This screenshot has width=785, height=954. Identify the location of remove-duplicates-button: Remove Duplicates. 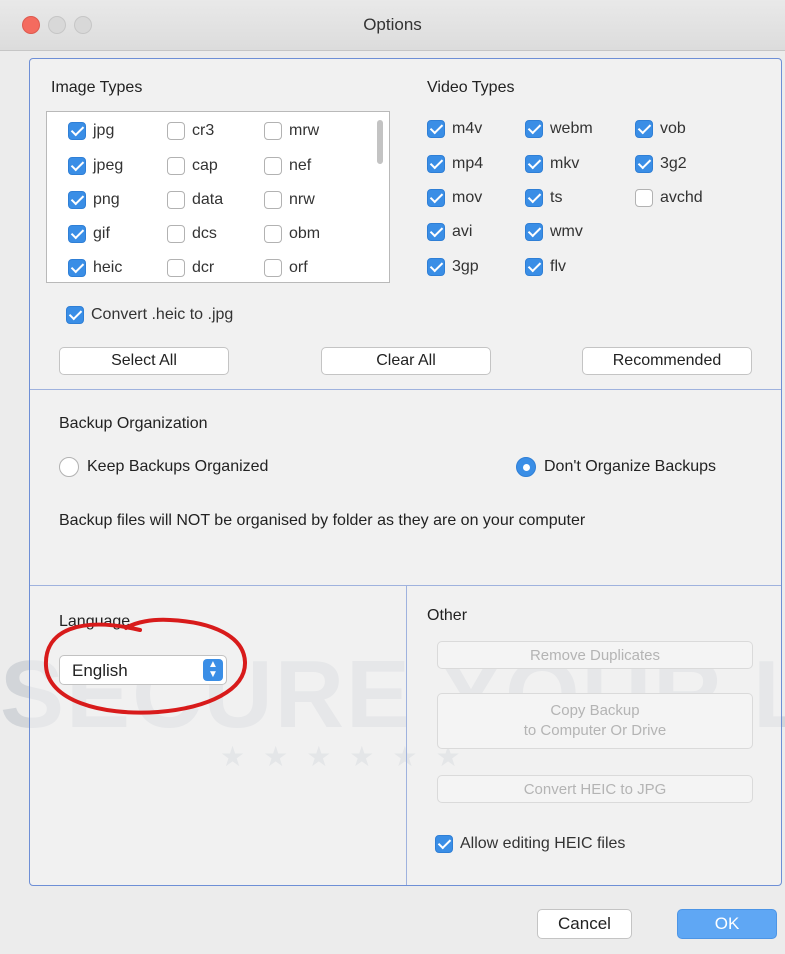
(595, 655).